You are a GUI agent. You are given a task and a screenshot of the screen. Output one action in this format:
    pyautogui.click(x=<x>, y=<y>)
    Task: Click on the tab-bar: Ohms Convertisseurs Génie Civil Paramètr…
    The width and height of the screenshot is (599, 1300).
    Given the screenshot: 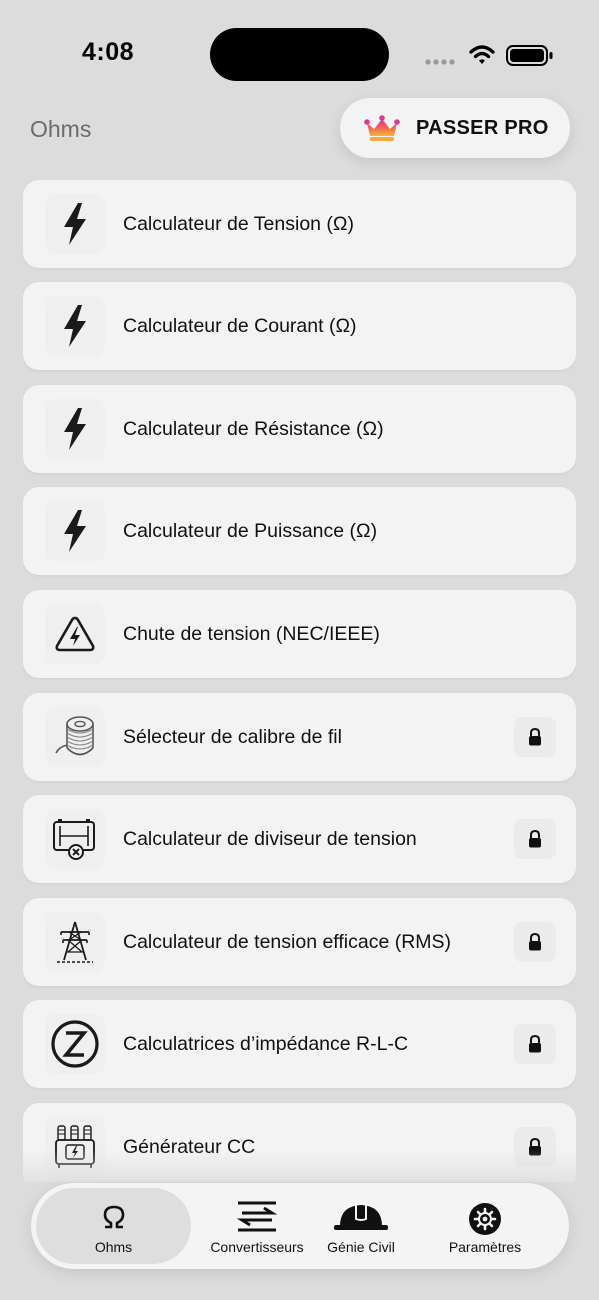 What is the action you would take?
    pyautogui.click(x=300, y=1226)
    